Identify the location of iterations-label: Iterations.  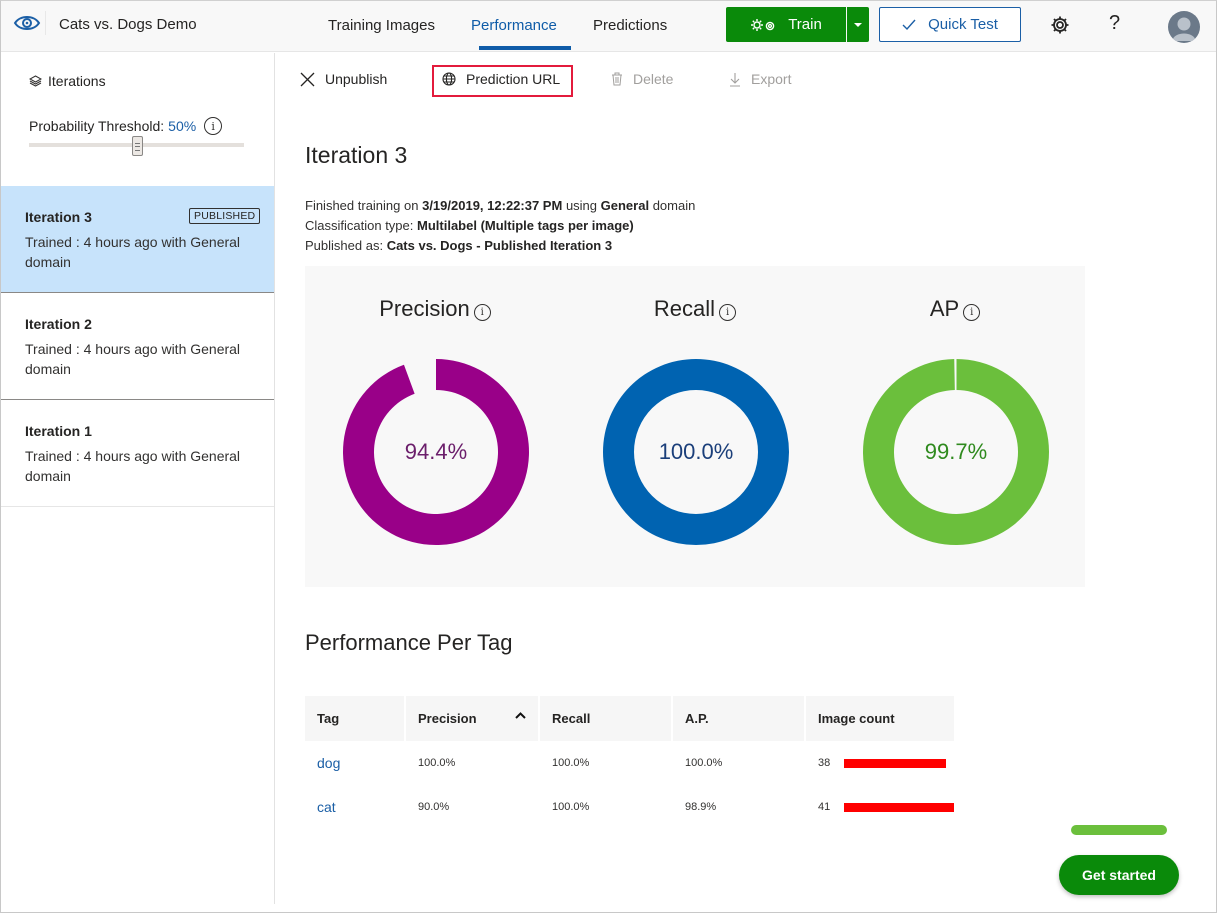
(77, 81).